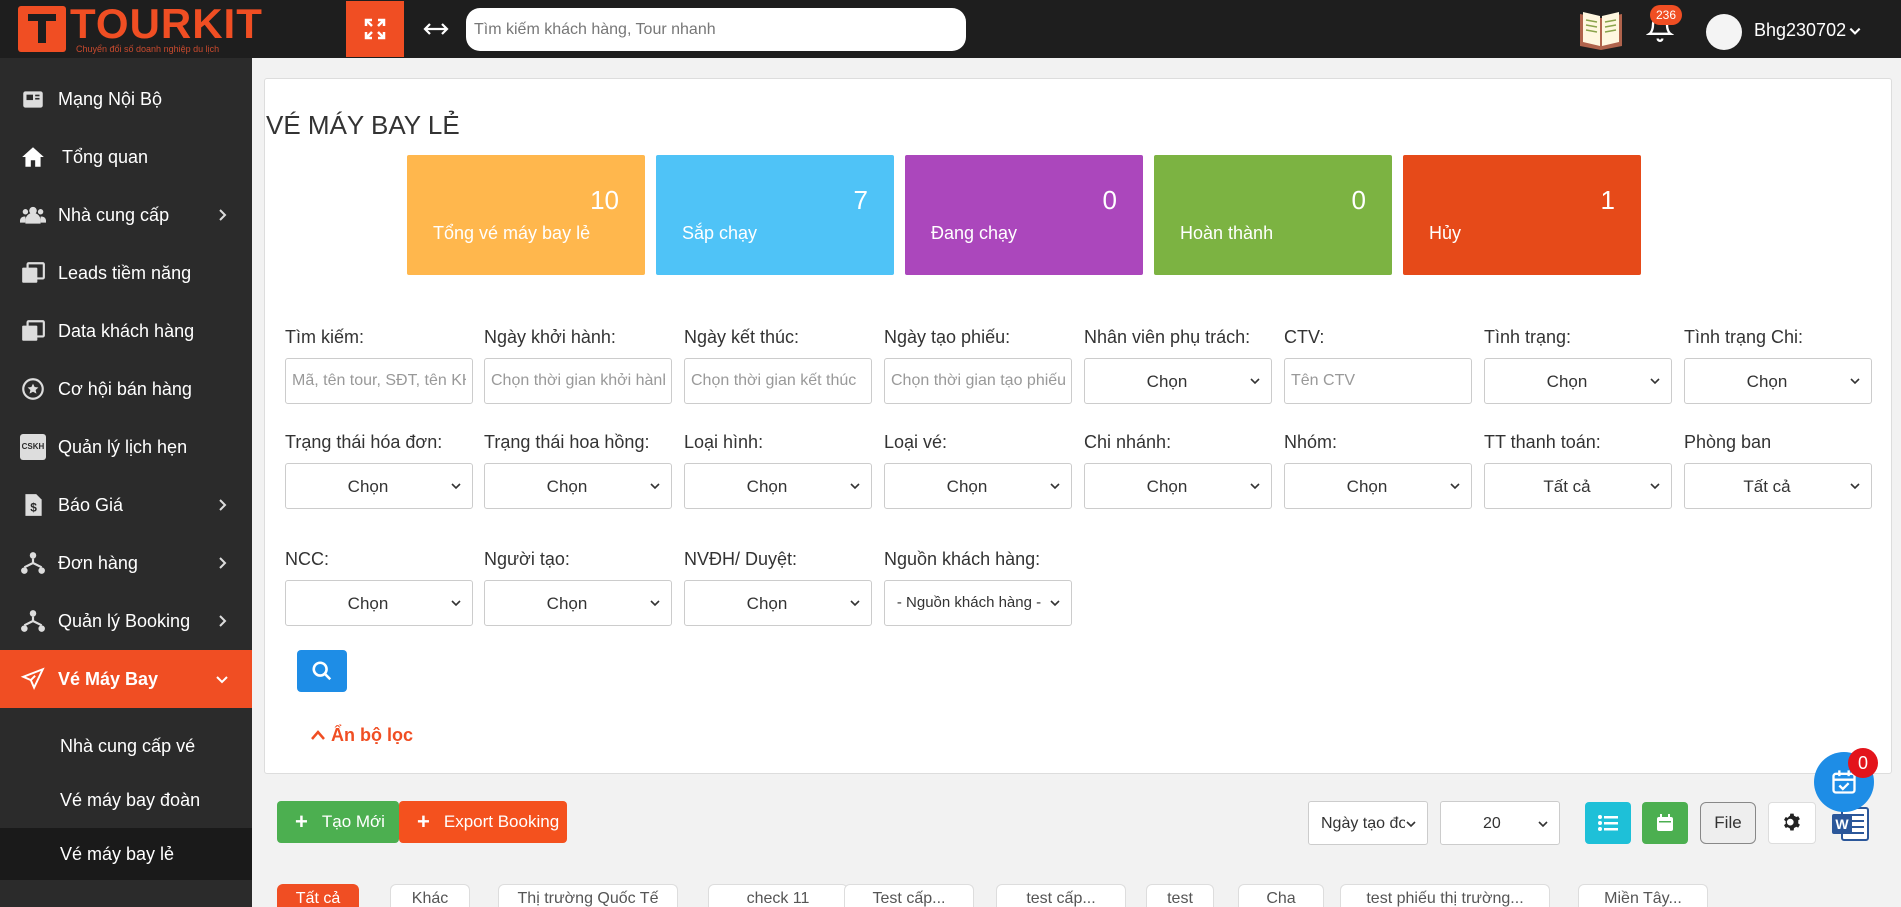 This screenshot has width=1901, height=907. What do you see at coordinates (1601, 29) in the screenshot?
I see `open-book-icon` at bounding box center [1601, 29].